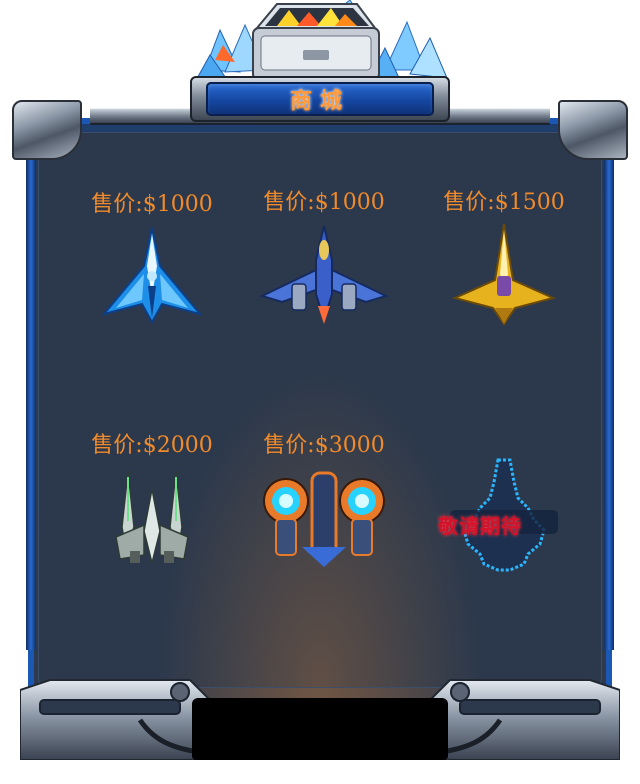  What do you see at coordinates (609, 400) in the screenshot?
I see `right-frame-strip` at bounding box center [609, 400].